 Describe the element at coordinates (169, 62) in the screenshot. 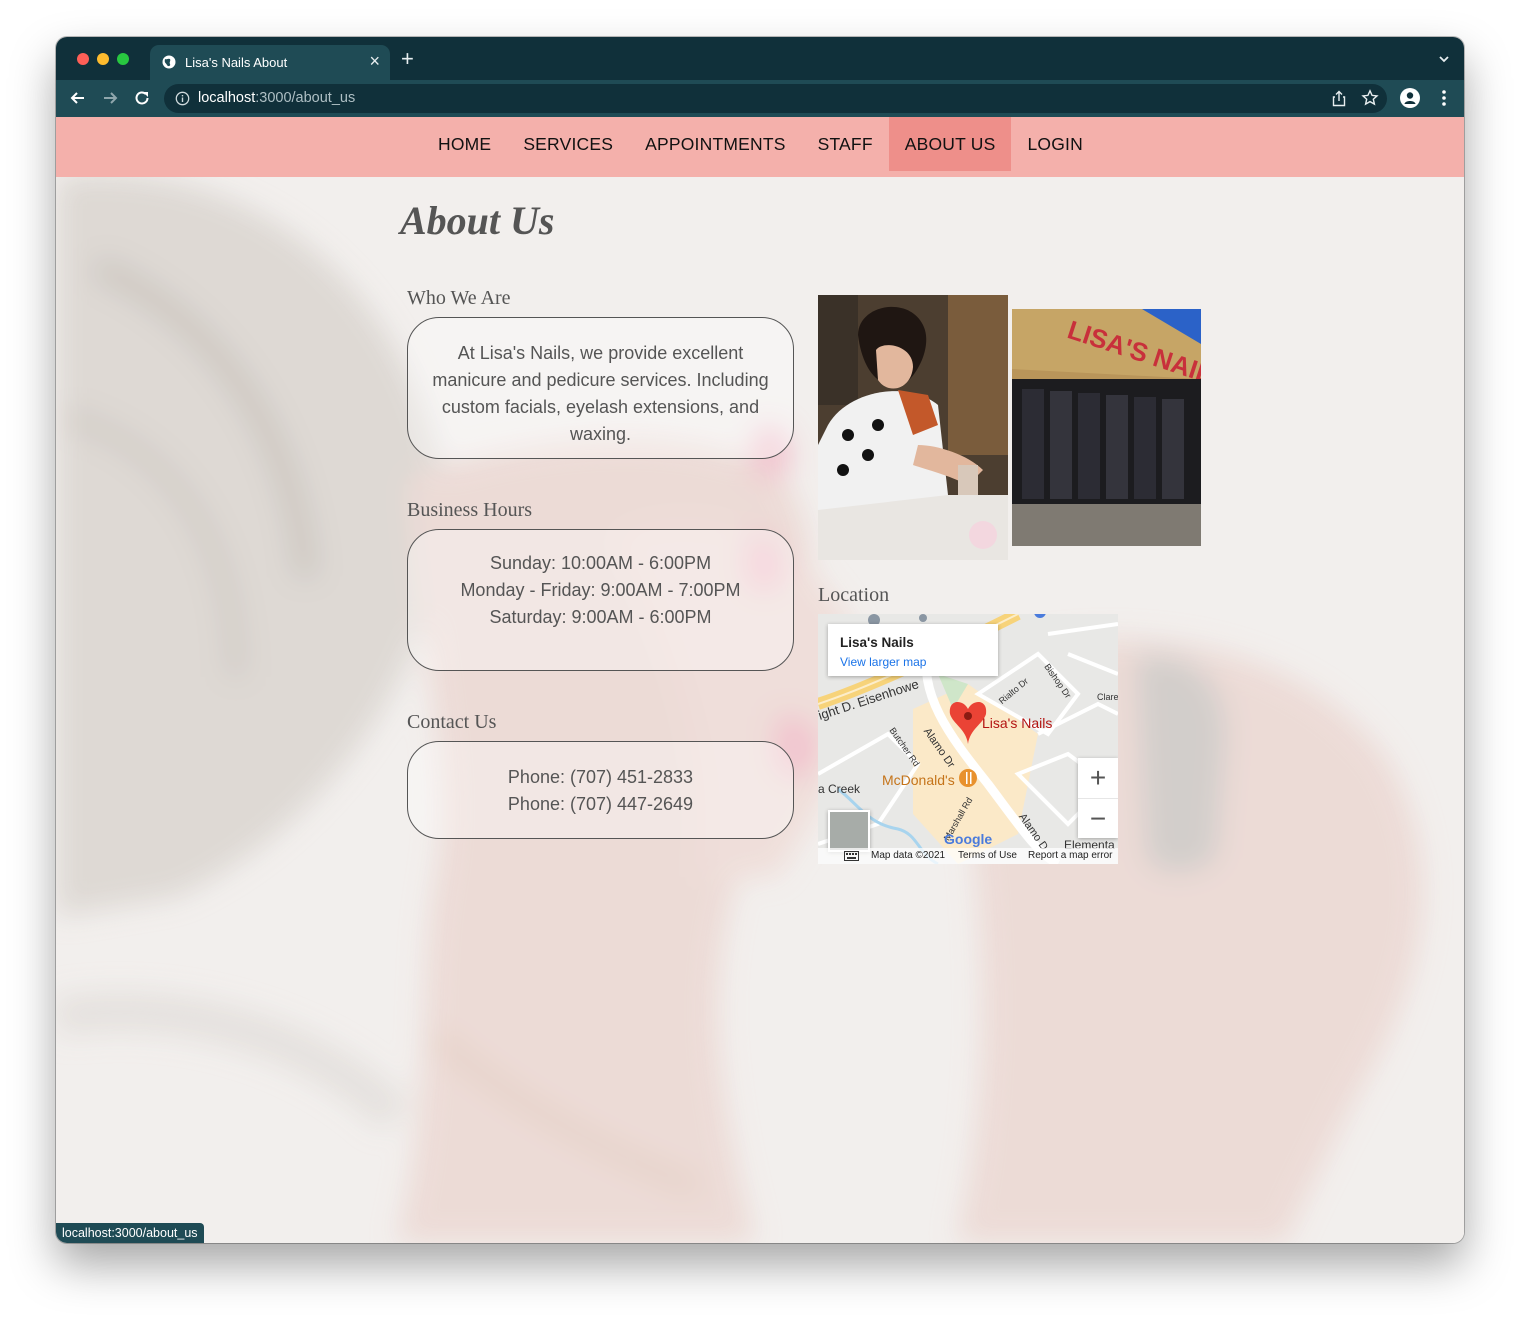

I see `globe-icon` at that location.